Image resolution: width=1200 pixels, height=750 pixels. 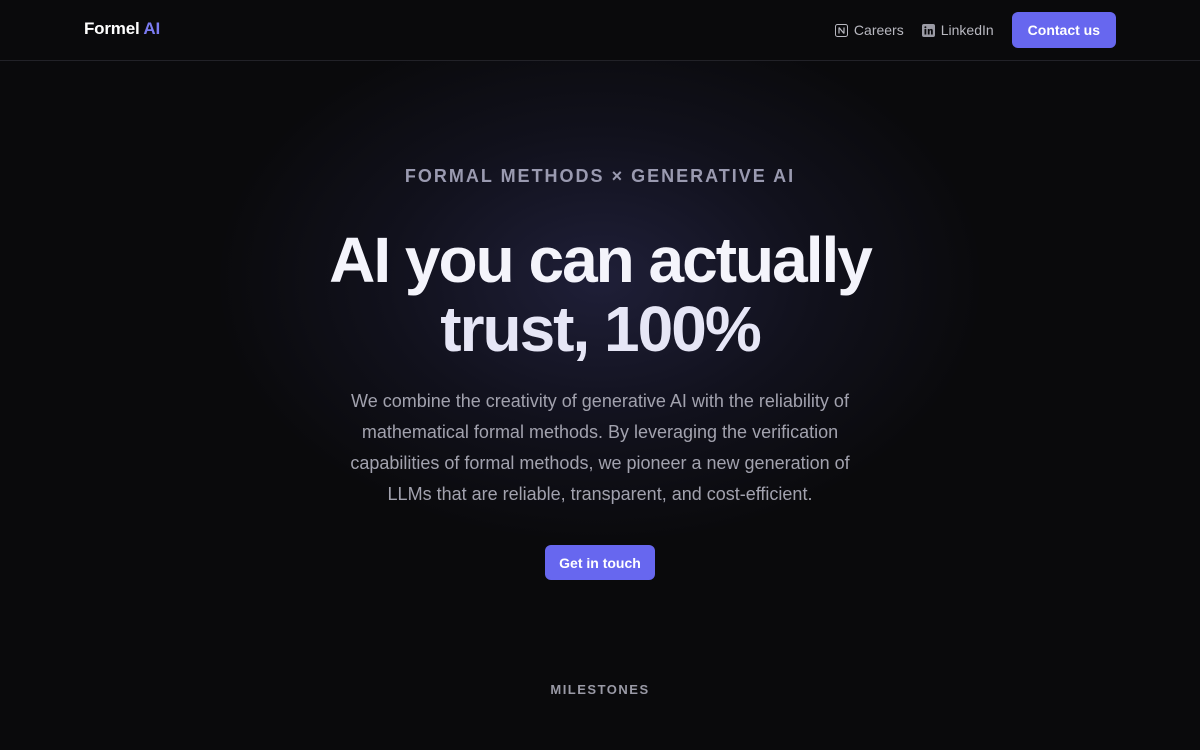 What do you see at coordinates (967, 30) in the screenshot?
I see `nav-link-label: LinkedIn` at bounding box center [967, 30].